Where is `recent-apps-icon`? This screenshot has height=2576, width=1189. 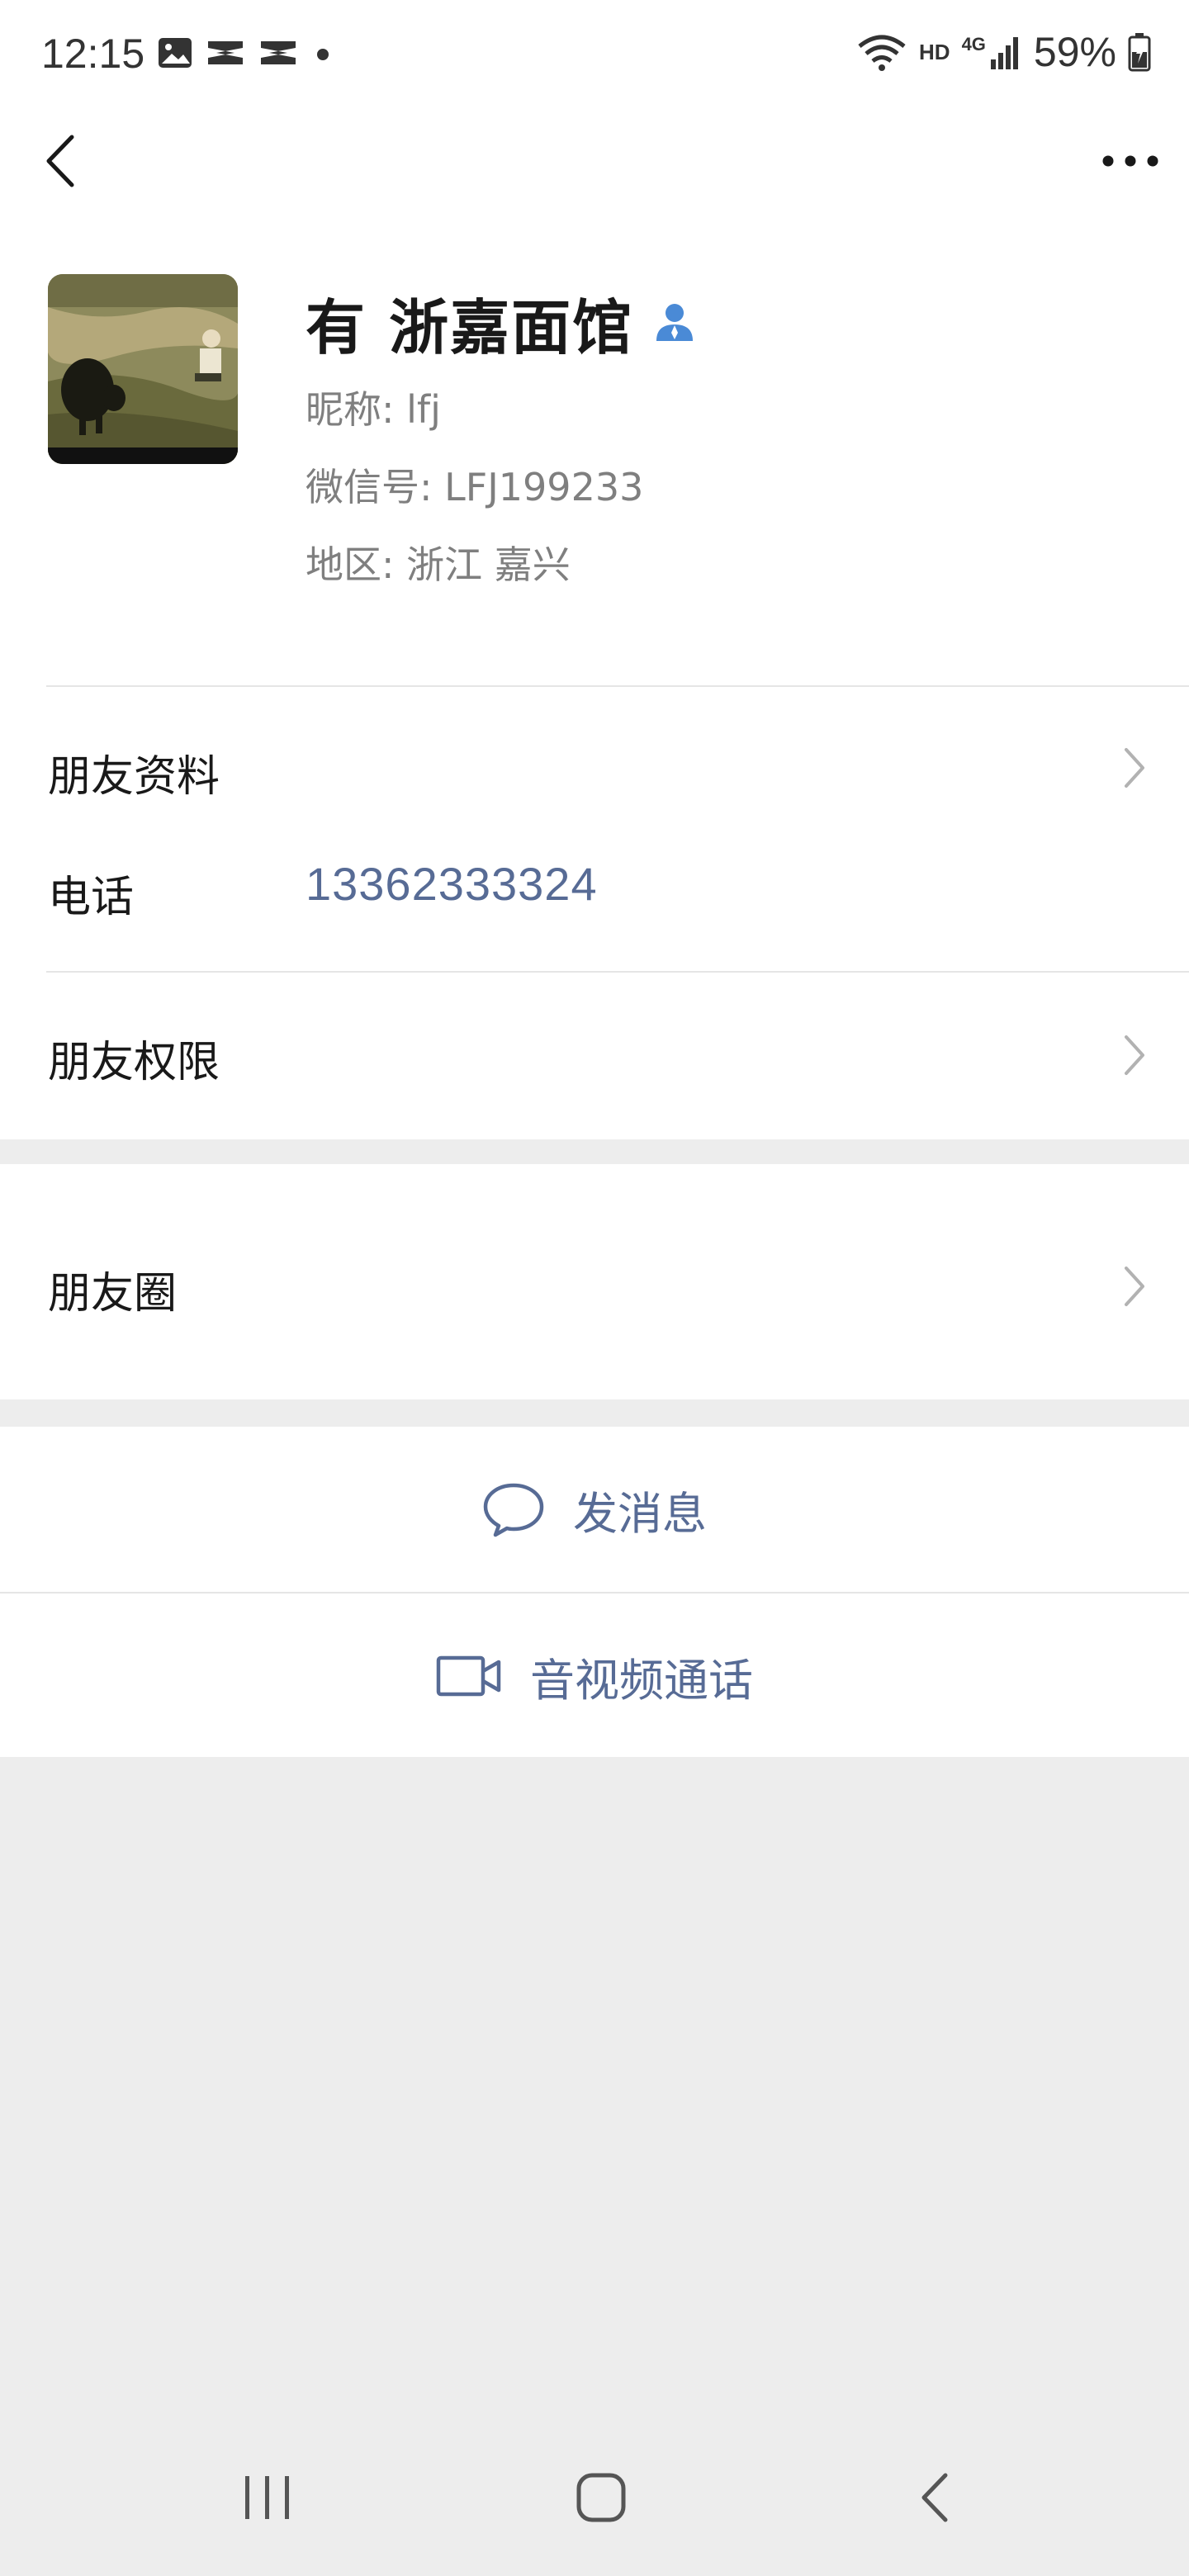 recent-apps-icon is located at coordinates (267, 2497).